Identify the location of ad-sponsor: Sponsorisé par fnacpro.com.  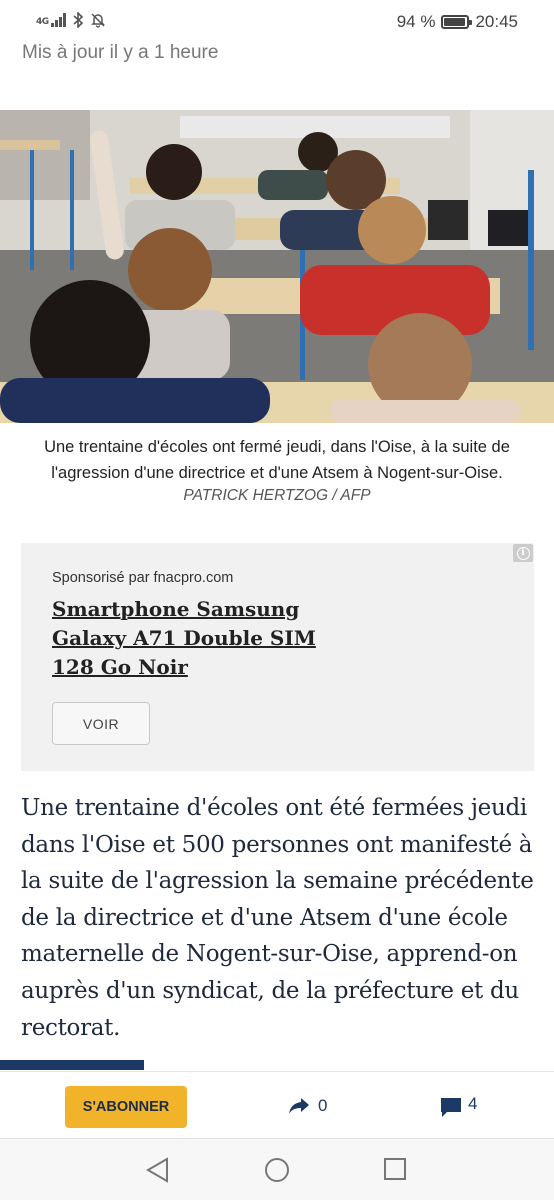
(143, 578).